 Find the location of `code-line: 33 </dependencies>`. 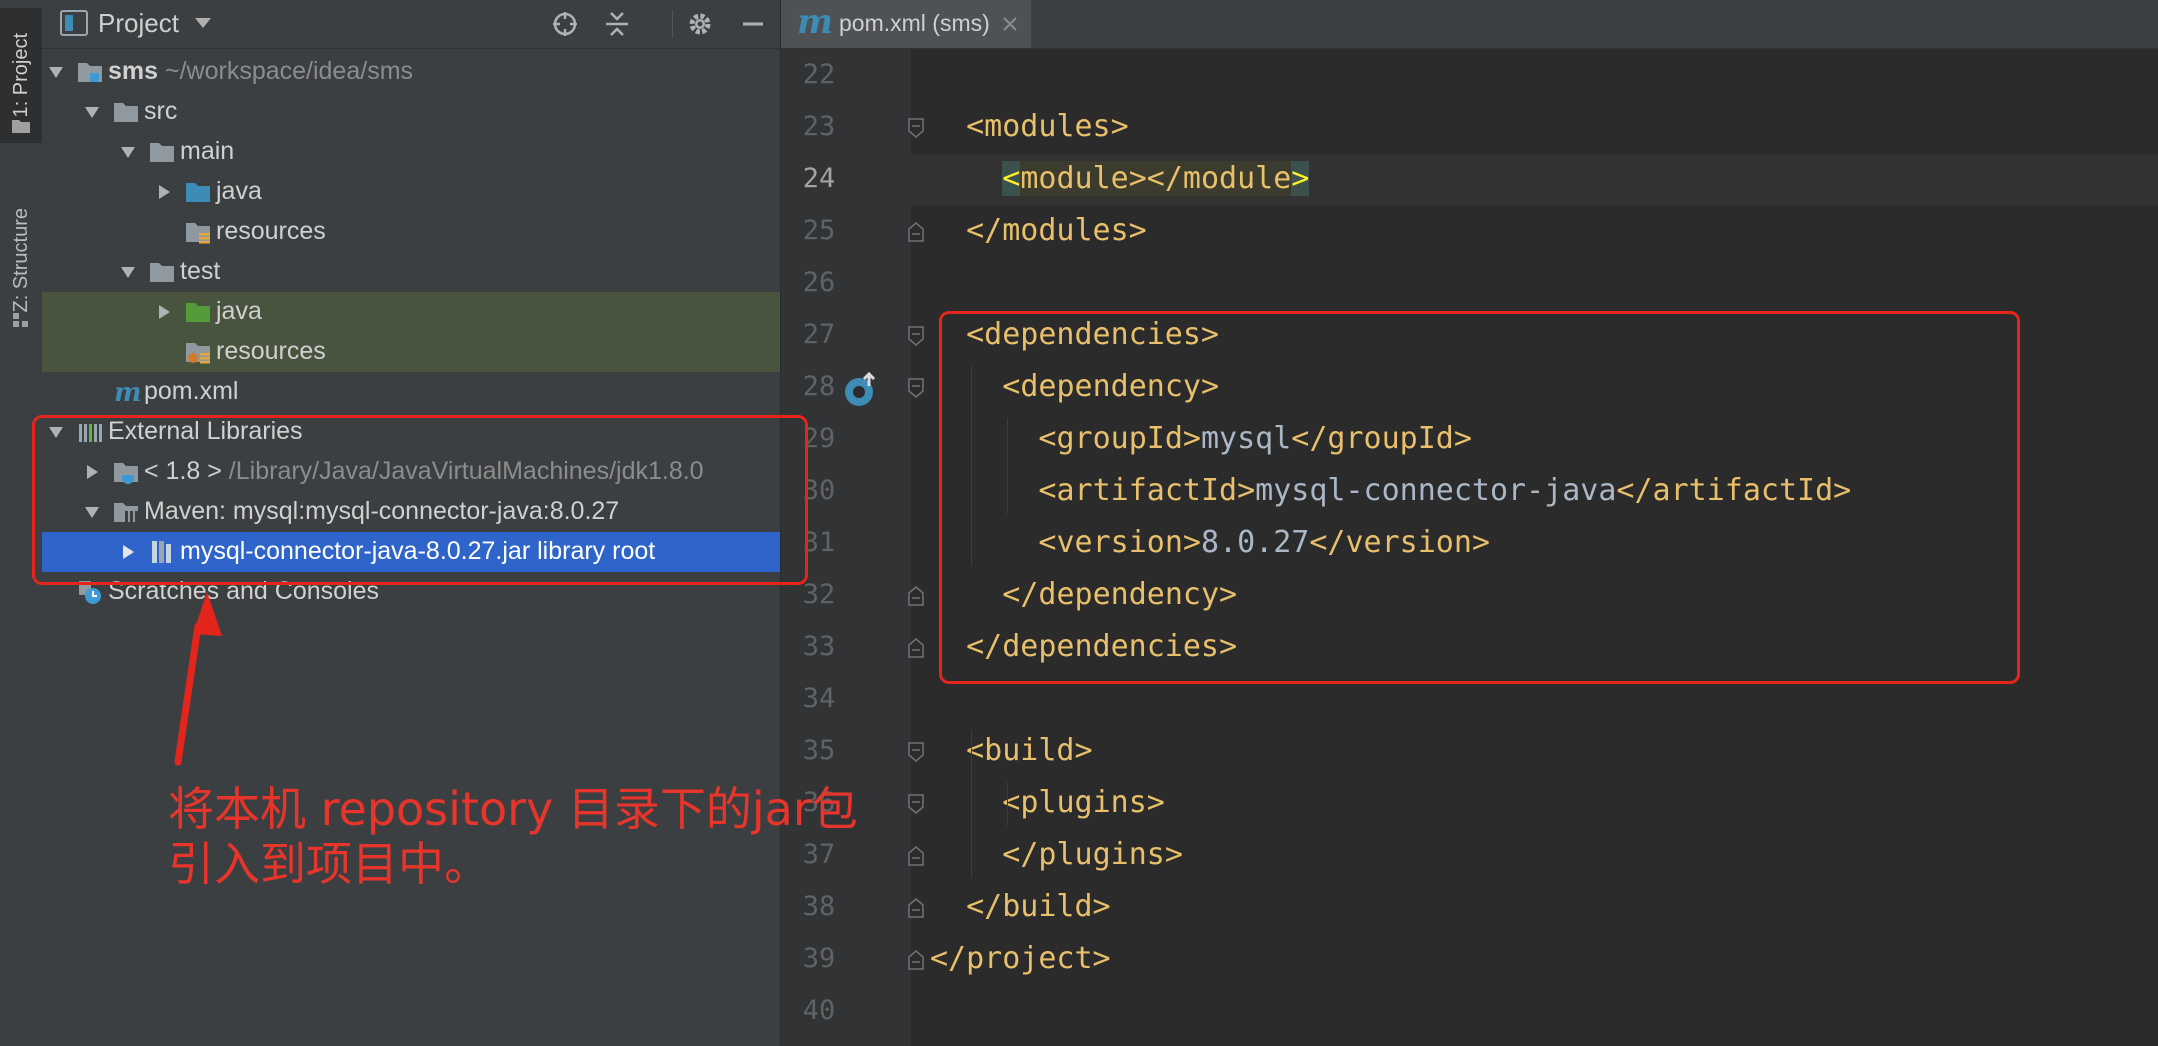

code-line: 33 </dependencies> is located at coordinates (1469, 648).